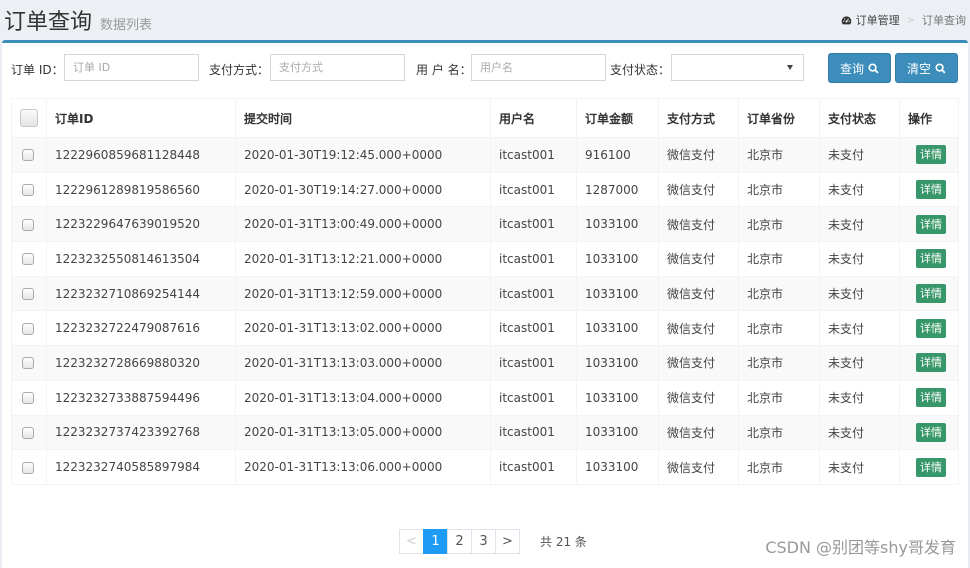 The image size is (970, 568). Describe the element at coordinates (873, 68) in the screenshot. I see `search-icon` at that location.